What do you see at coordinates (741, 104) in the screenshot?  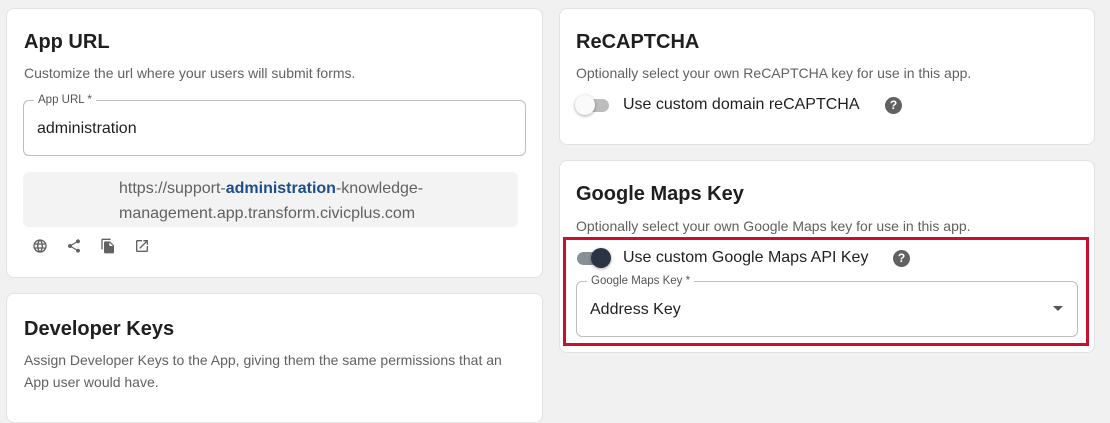 I see `recaptcha-toggle-label: Use custom domain reCAPTCHA` at bounding box center [741, 104].